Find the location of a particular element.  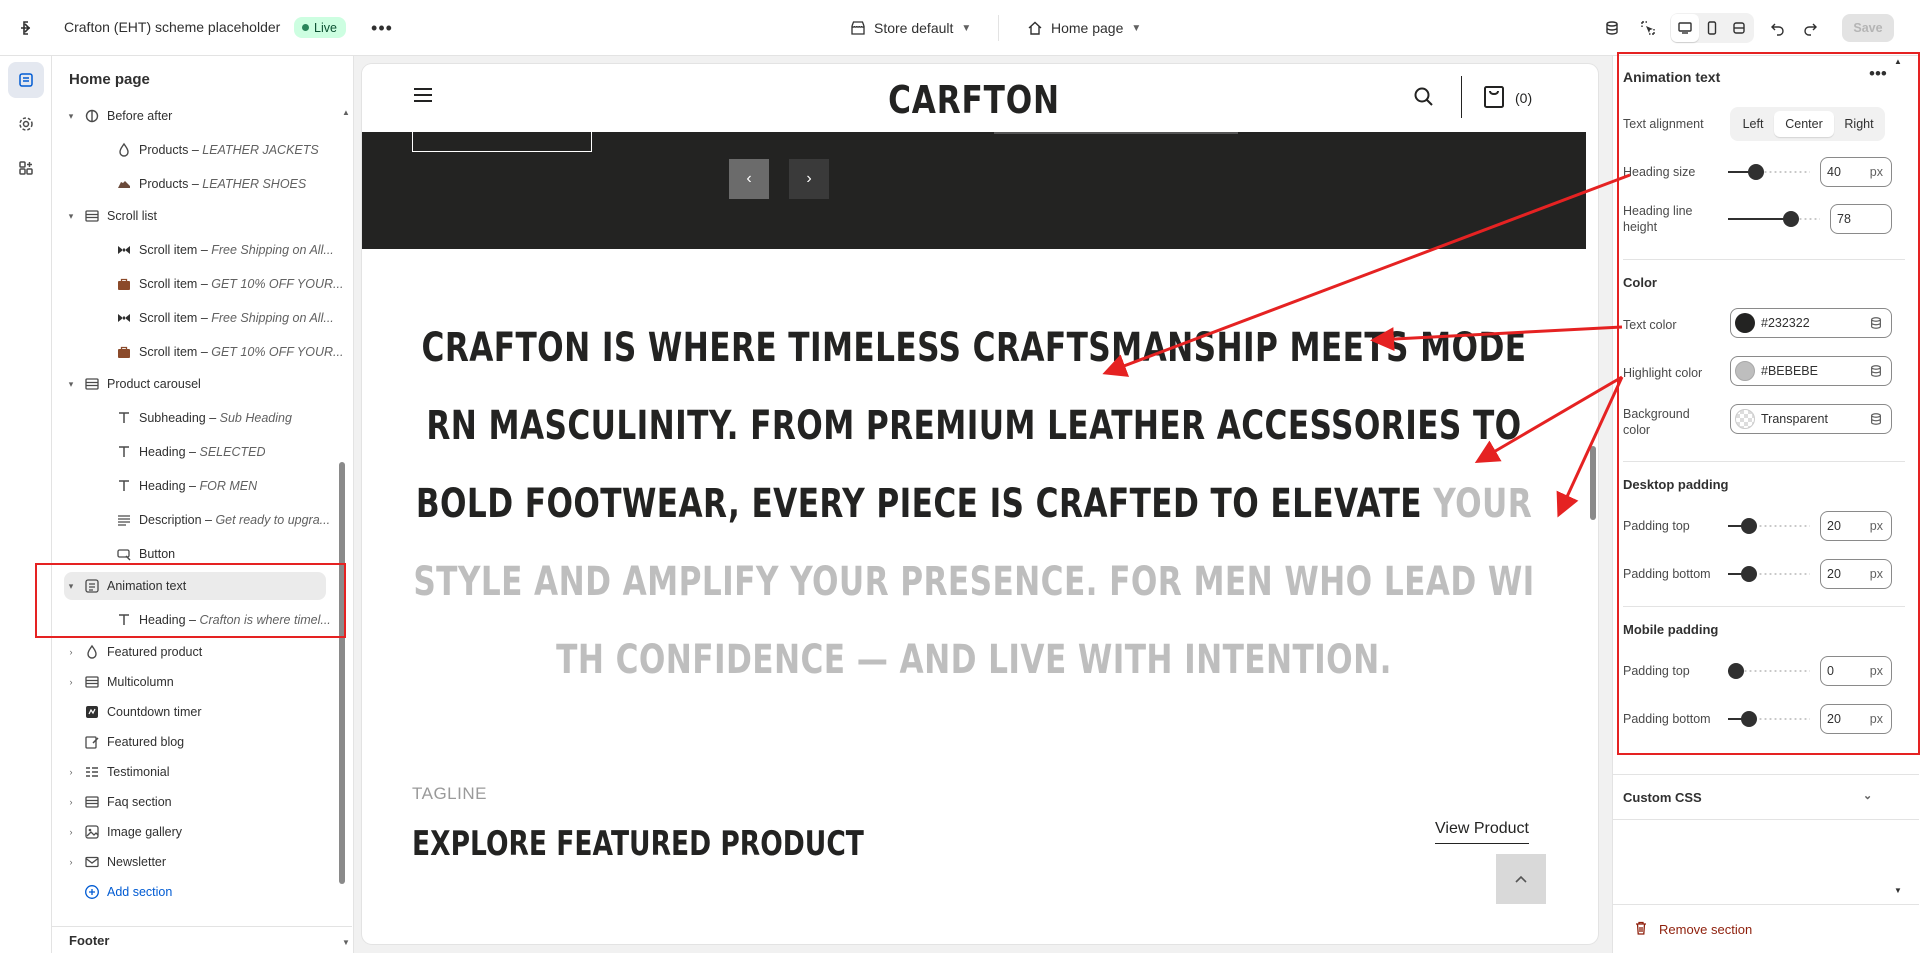

sidebar-scrollbar is located at coordinates (342, 497).